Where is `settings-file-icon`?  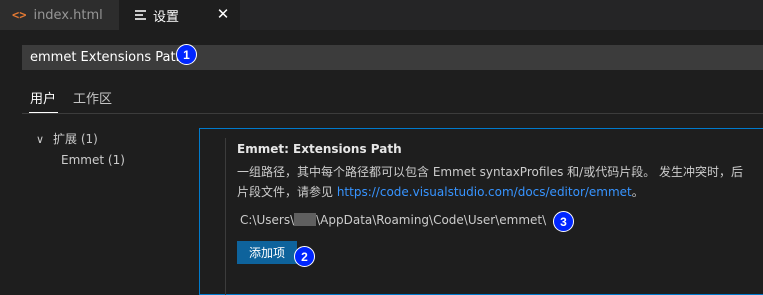
settings-file-icon is located at coordinates (140, 15).